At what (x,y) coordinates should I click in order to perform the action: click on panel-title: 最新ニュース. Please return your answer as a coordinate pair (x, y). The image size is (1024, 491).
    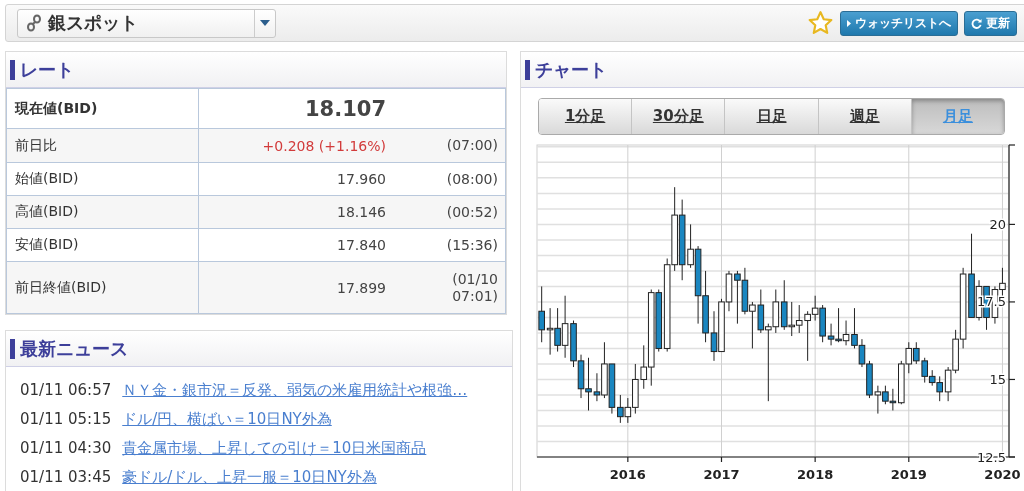
    Looking at the image, I should click on (74, 348).